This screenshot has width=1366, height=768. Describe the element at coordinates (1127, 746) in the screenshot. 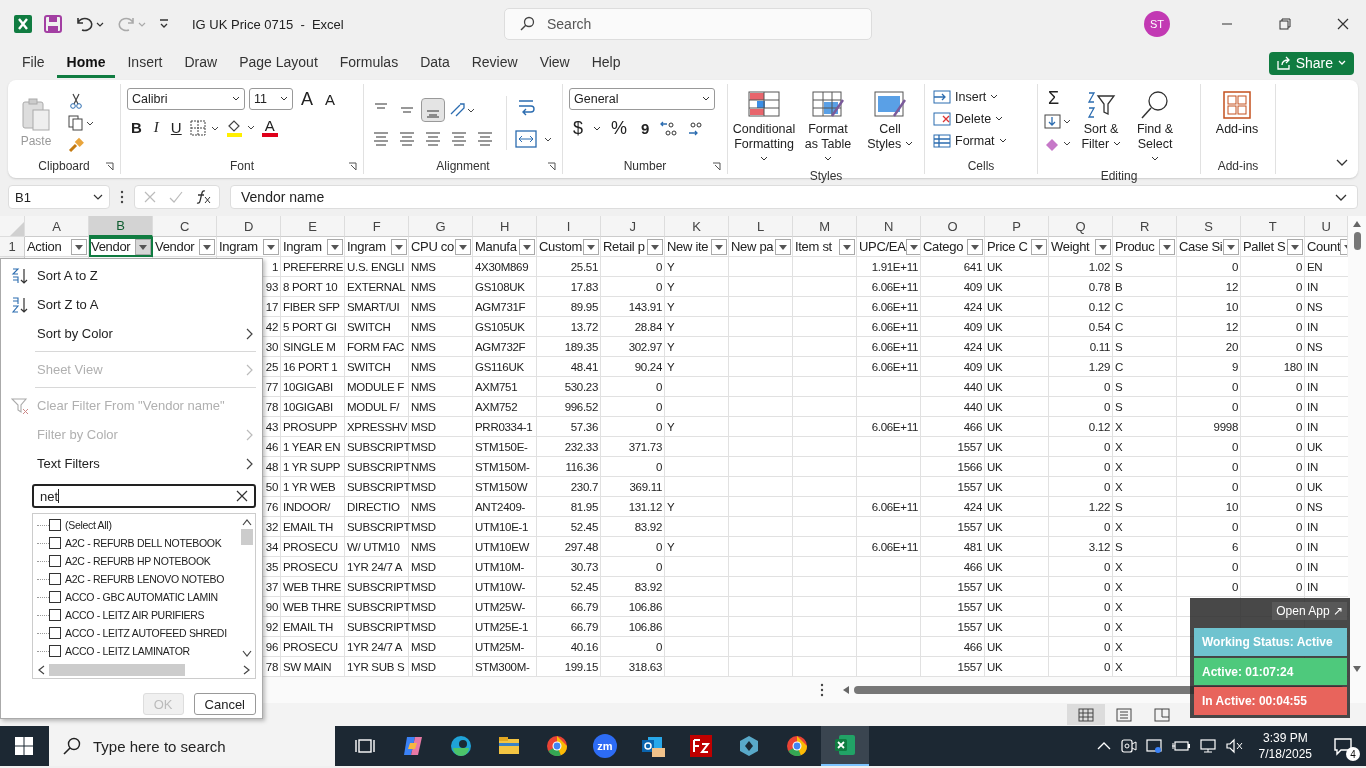

I see `camera-icon` at that location.